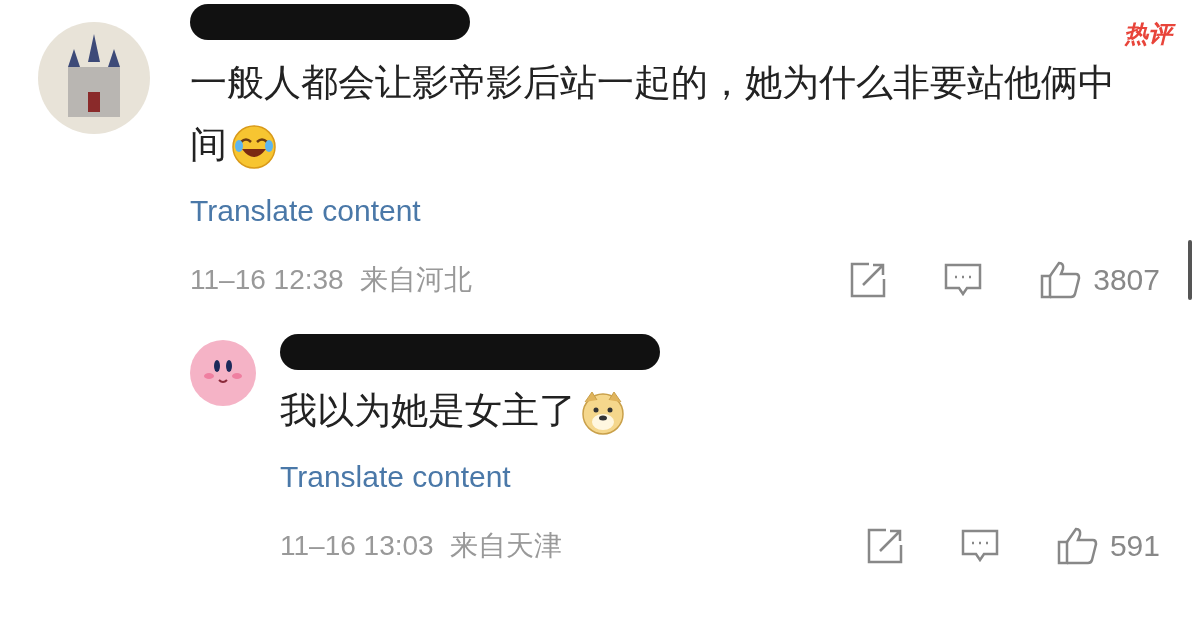 The width and height of the screenshot is (1200, 624). Describe the element at coordinates (415, 279) in the screenshot. I see `comment-location: 来自河北` at that location.